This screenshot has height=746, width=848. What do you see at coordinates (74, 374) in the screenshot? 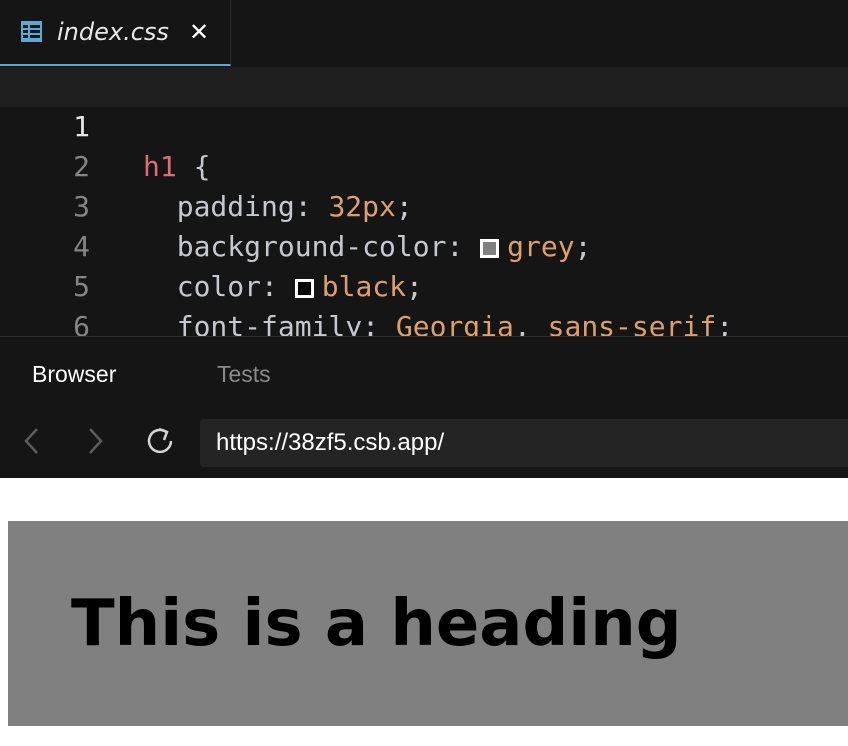
I see `tab-browser: Browser` at bounding box center [74, 374].